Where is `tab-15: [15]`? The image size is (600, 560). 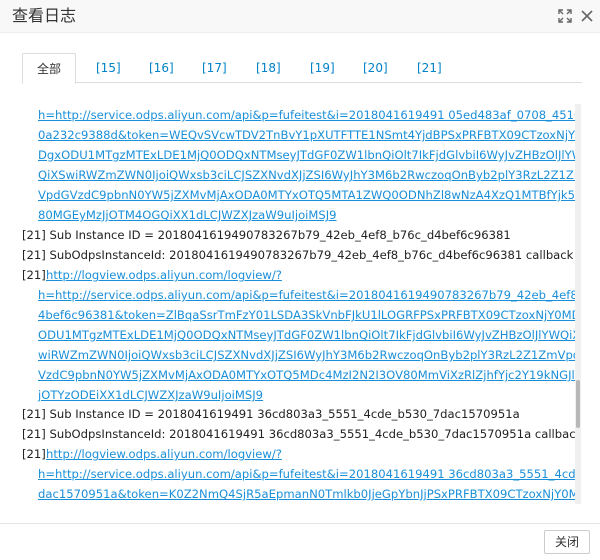 tab-15: [15] is located at coordinates (108, 68).